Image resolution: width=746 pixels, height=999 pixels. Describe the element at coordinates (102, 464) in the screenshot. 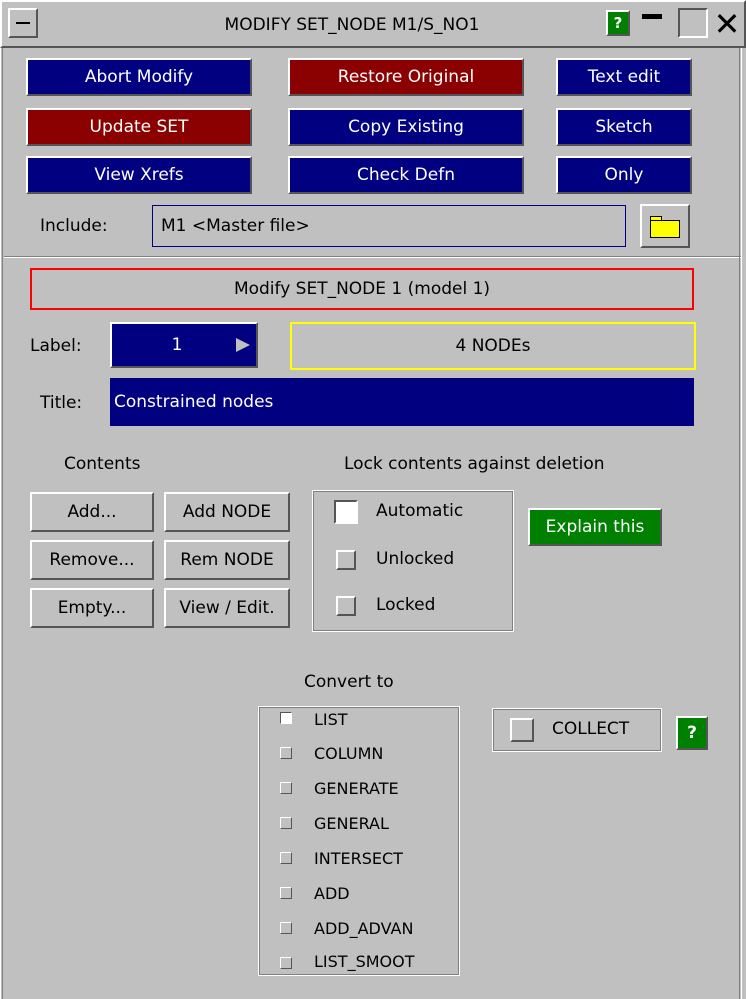

I see `contents-heading: Contents` at that location.